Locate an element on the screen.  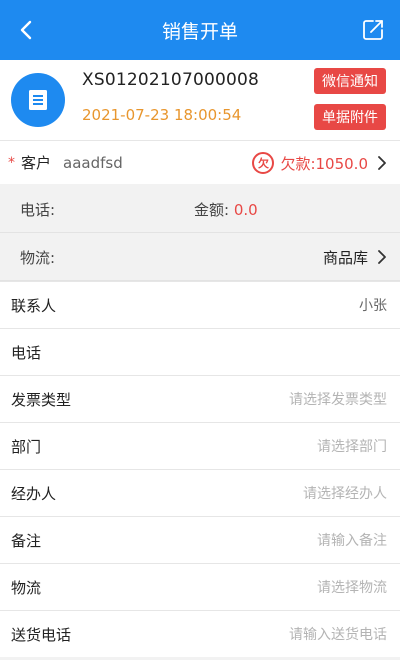
field-label: 物流 is located at coordinates (26, 587).